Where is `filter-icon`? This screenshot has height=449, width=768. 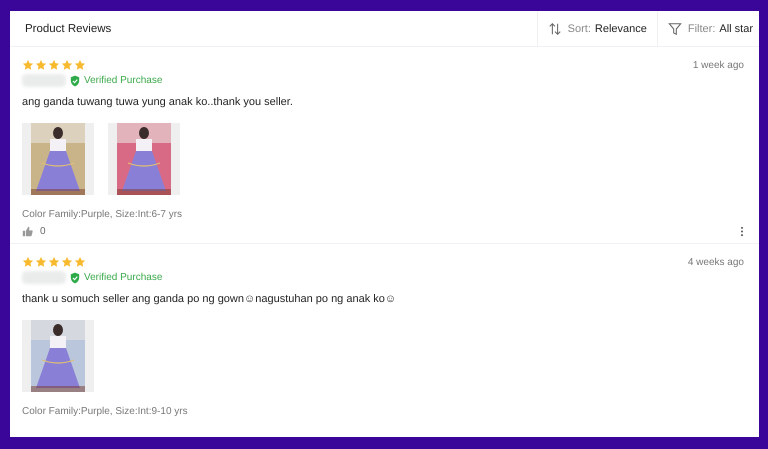
filter-icon is located at coordinates (675, 29).